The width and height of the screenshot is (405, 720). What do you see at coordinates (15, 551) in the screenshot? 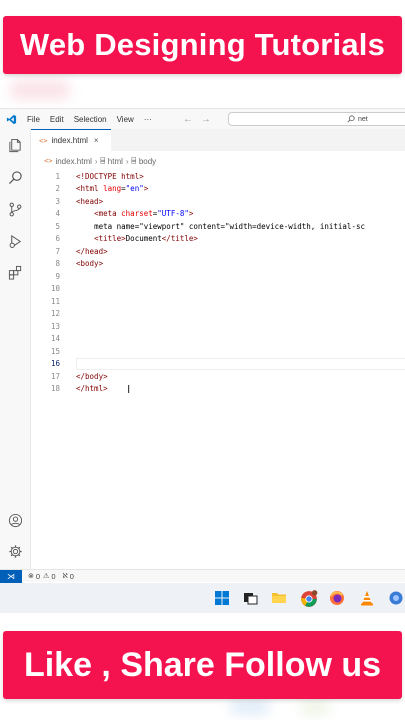
I see `settings-gear-icon` at bounding box center [15, 551].